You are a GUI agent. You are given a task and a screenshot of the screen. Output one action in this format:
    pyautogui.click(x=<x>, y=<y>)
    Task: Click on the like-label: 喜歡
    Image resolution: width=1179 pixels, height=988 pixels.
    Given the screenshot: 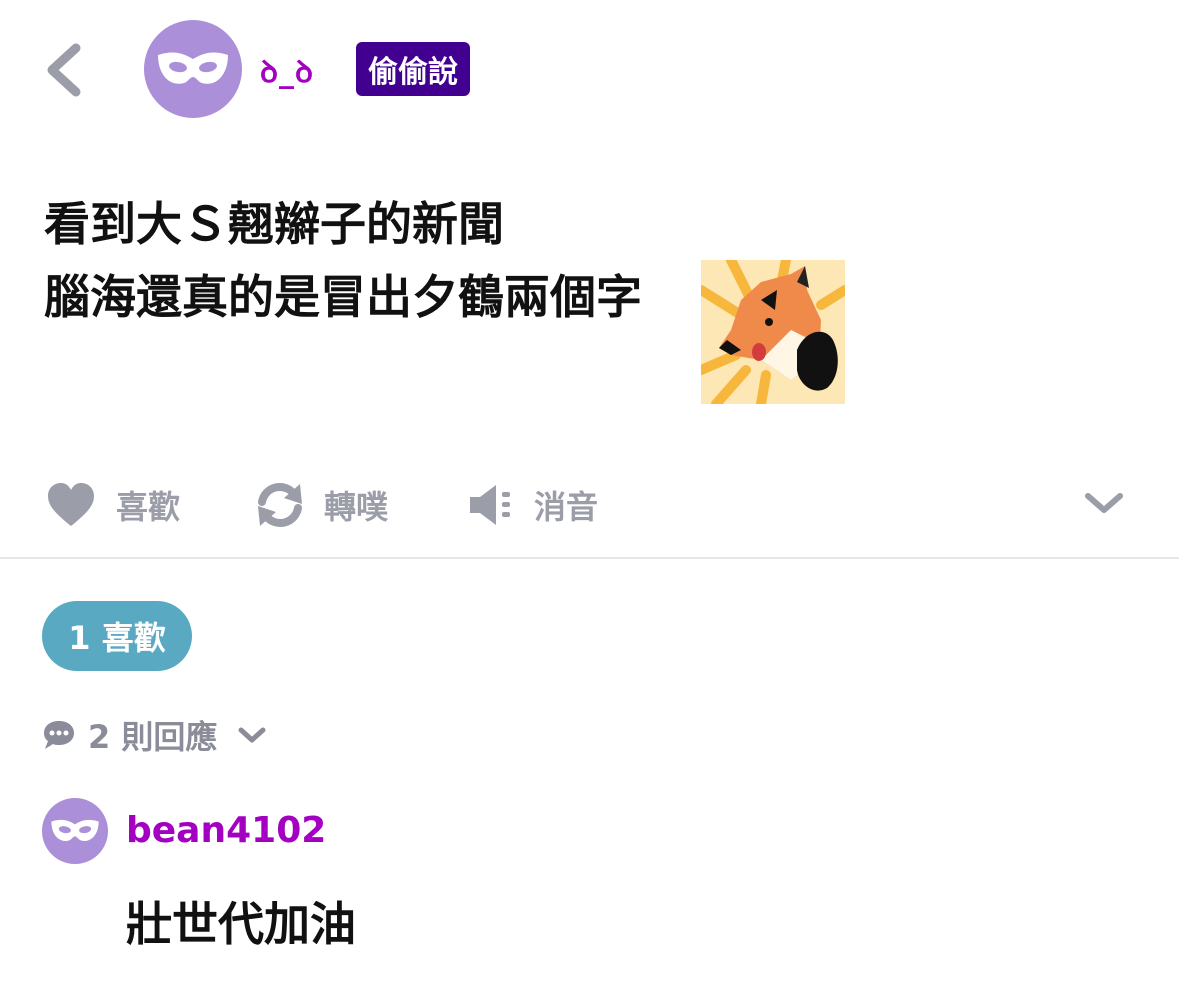 What is the action you would take?
    pyautogui.click(x=148, y=507)
    